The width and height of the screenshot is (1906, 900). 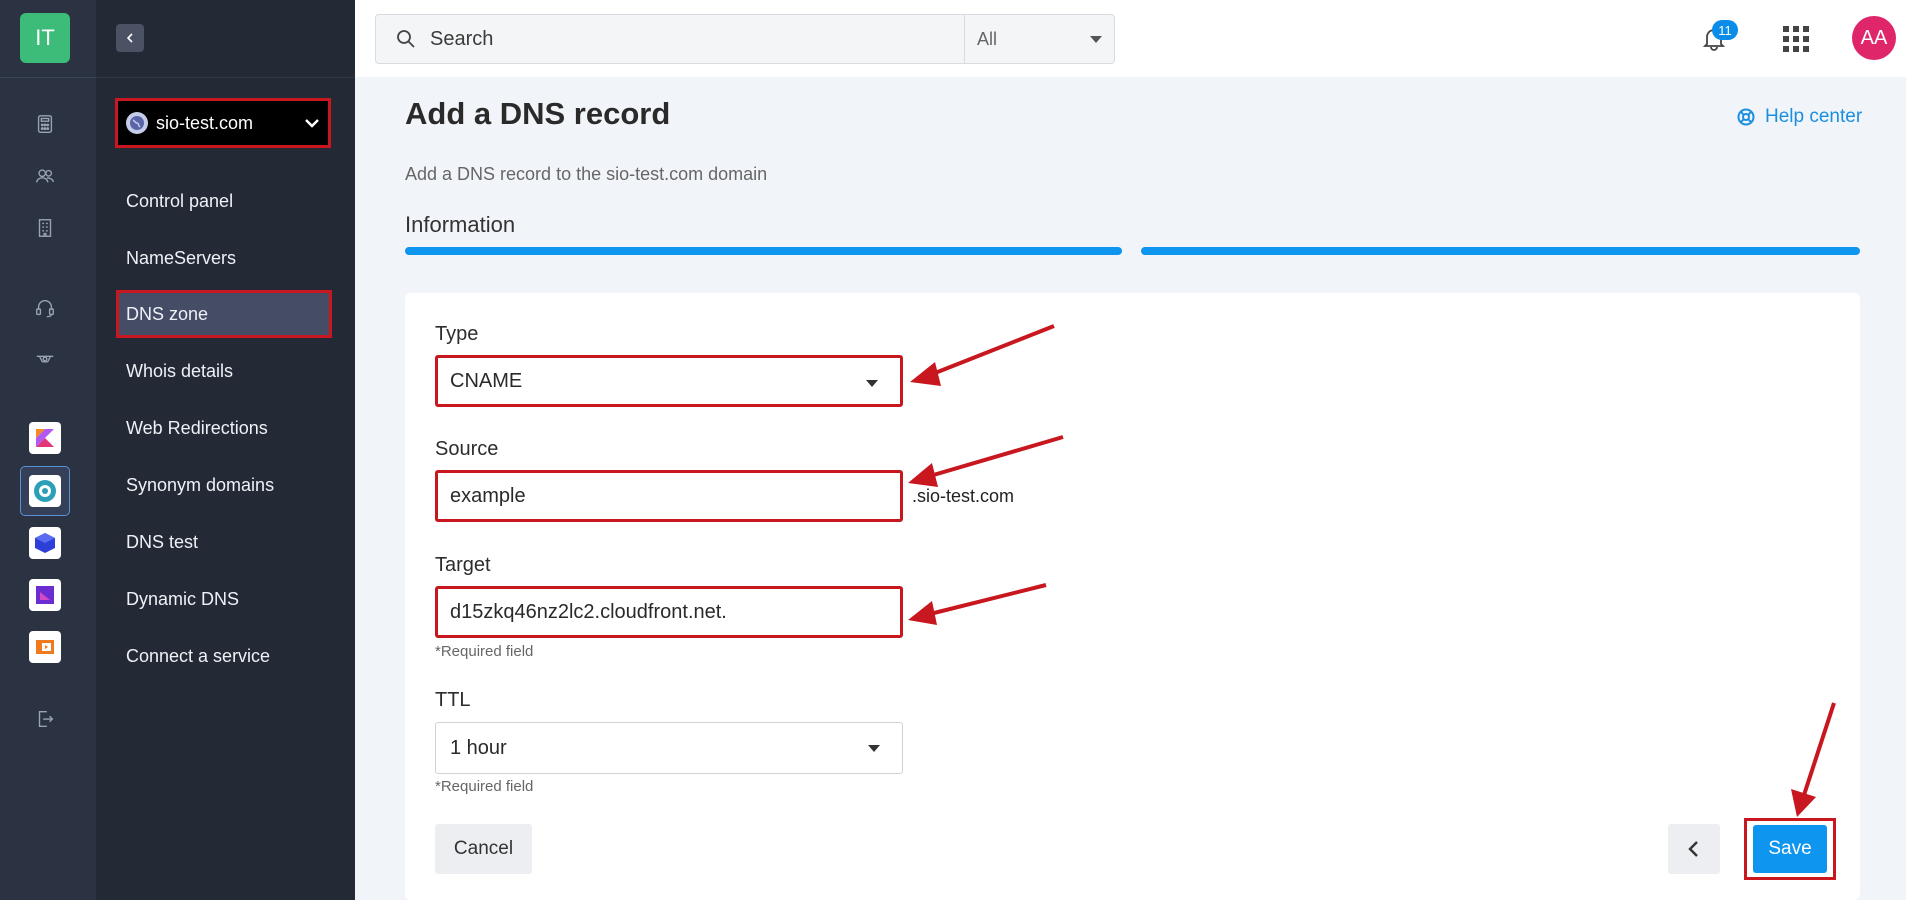 I want to click on target-input: d15zkq46nz2lc2.cloudfront.net., so click(x=669, y=612).